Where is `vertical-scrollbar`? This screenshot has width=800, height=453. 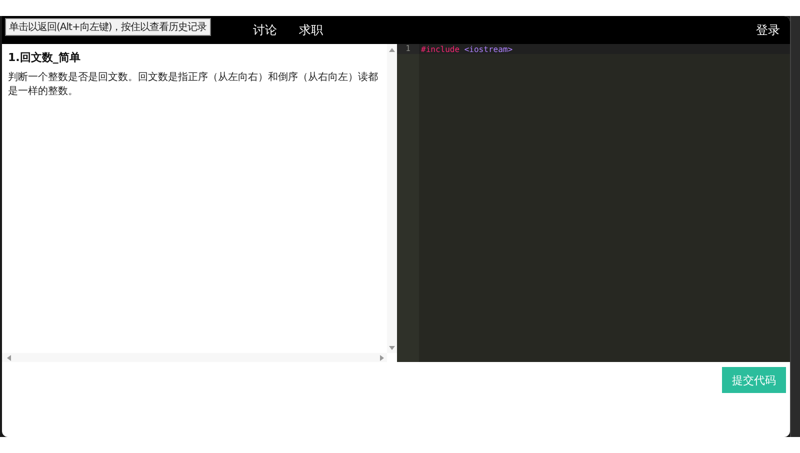
vertical-scrollbar is located at coordinates (392, 198).